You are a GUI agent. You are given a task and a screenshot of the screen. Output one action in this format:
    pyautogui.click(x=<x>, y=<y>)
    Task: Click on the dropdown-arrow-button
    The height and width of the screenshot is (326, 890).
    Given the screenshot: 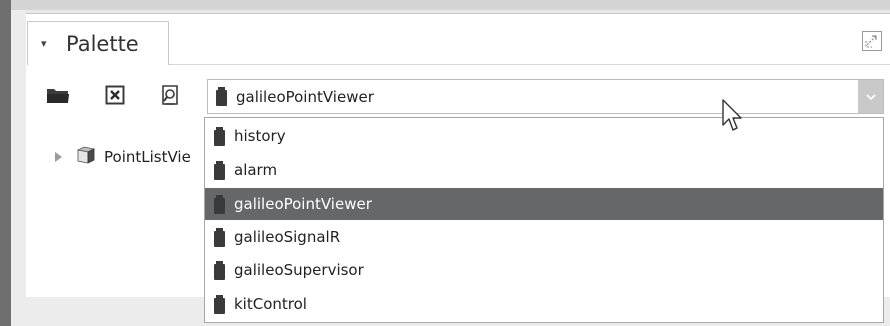 What is the action you would take?
    pyautogui.click(x=870, y=96)
    